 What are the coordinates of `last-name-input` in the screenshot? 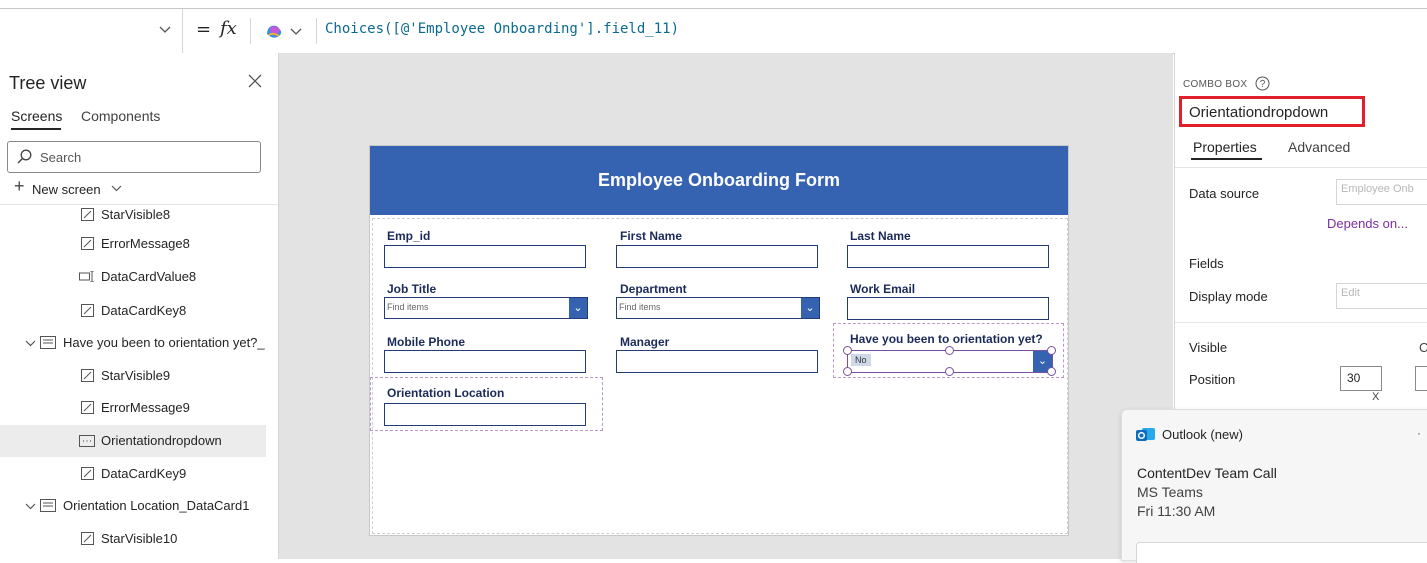 It's located at (948, 256).